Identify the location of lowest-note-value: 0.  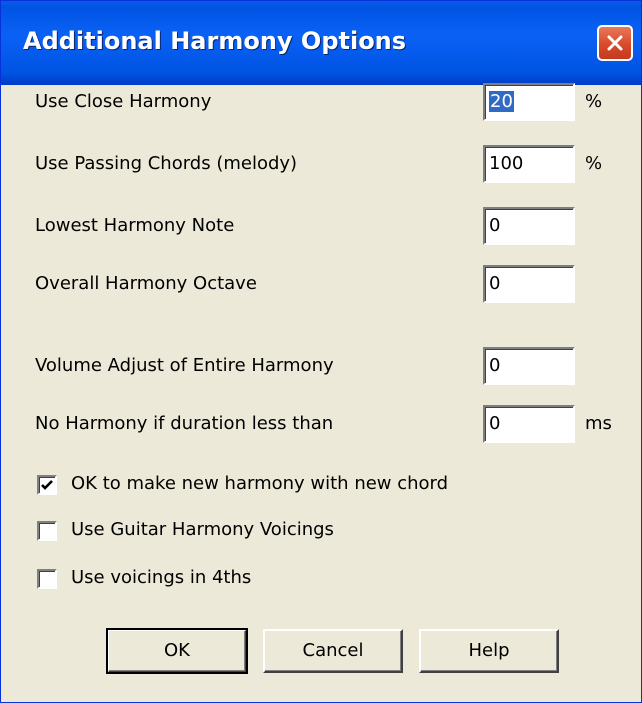
(495, 225).